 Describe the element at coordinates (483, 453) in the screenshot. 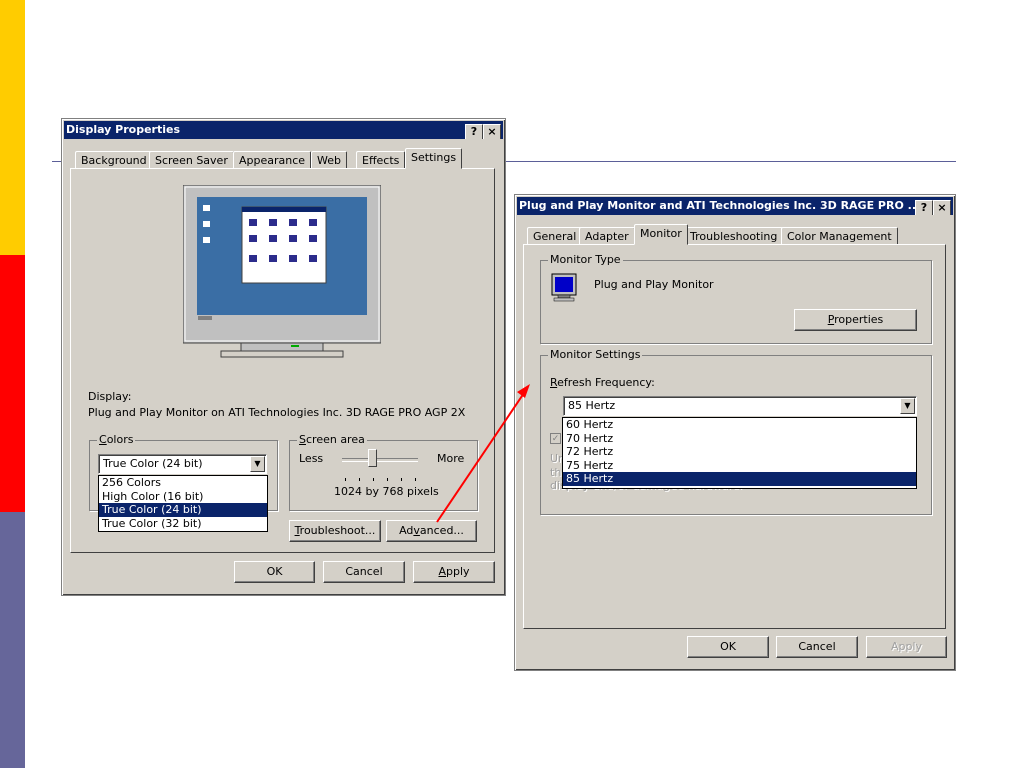

I see `annotation-arrow` at that location.